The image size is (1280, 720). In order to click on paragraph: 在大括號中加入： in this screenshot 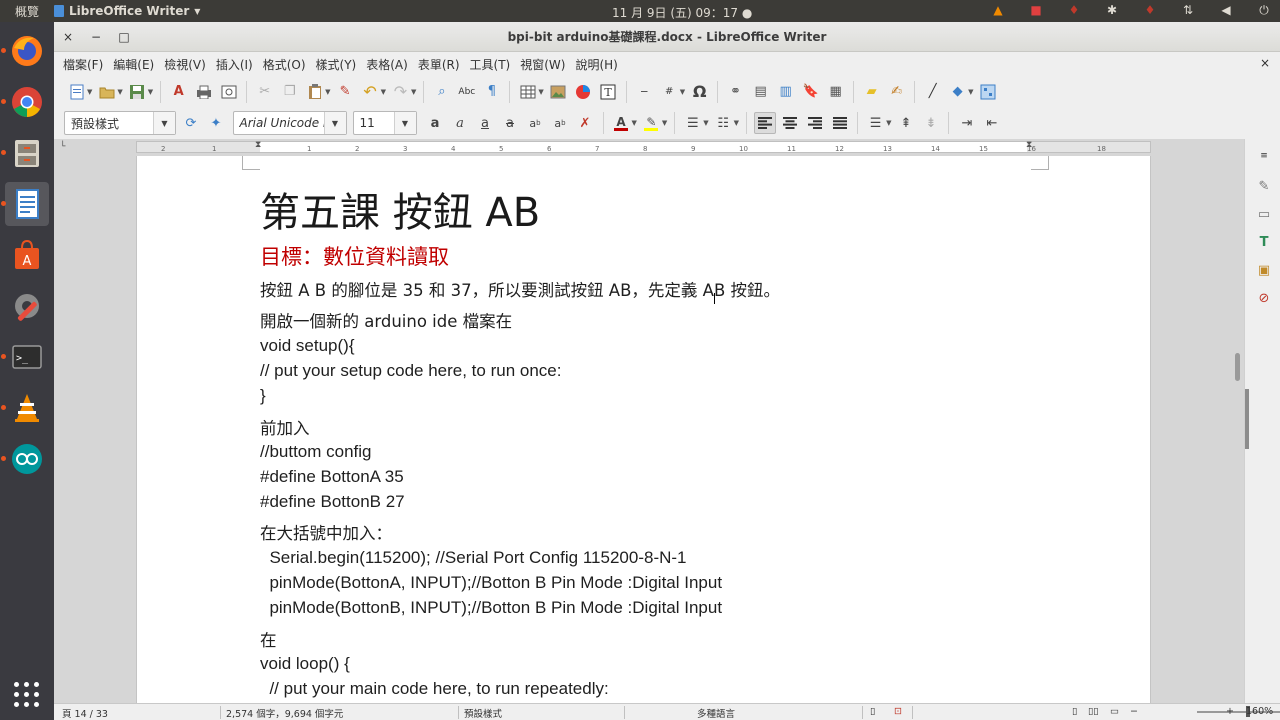, I will do `click(326, 532)`.